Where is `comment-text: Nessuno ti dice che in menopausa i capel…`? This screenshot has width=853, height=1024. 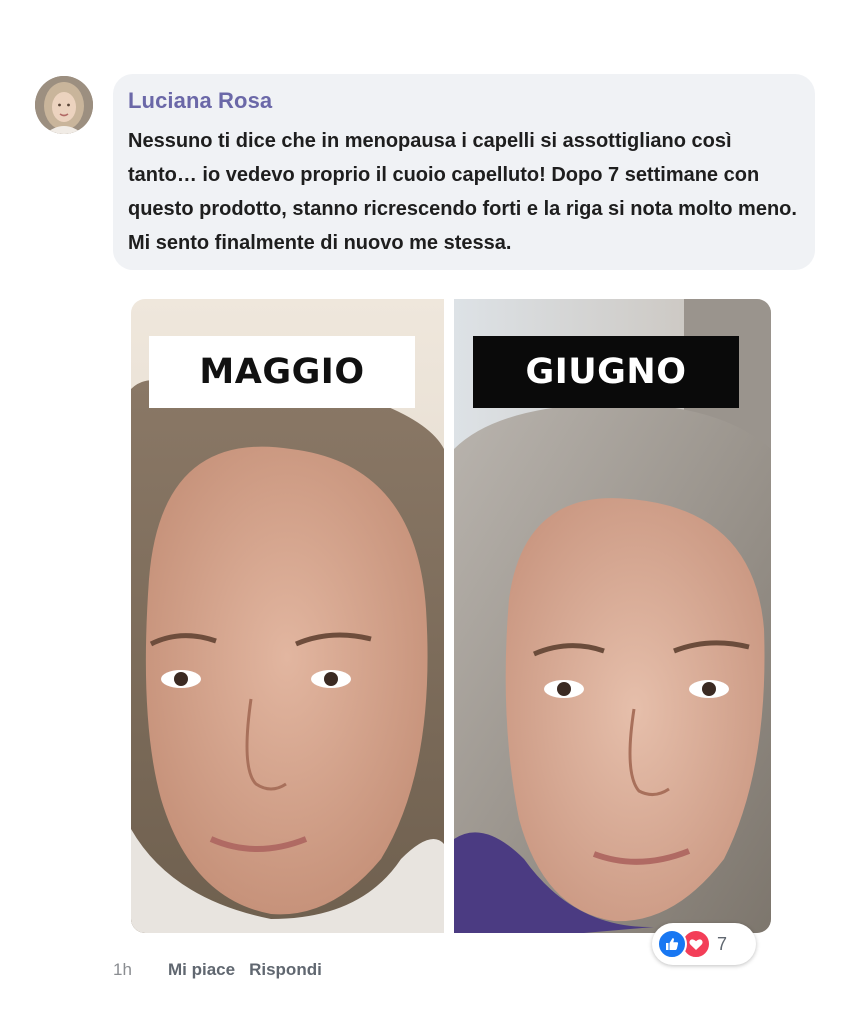
comment-text: Nessuno ti dice che in menopausa i capel… is located at coordinates (462, 192).